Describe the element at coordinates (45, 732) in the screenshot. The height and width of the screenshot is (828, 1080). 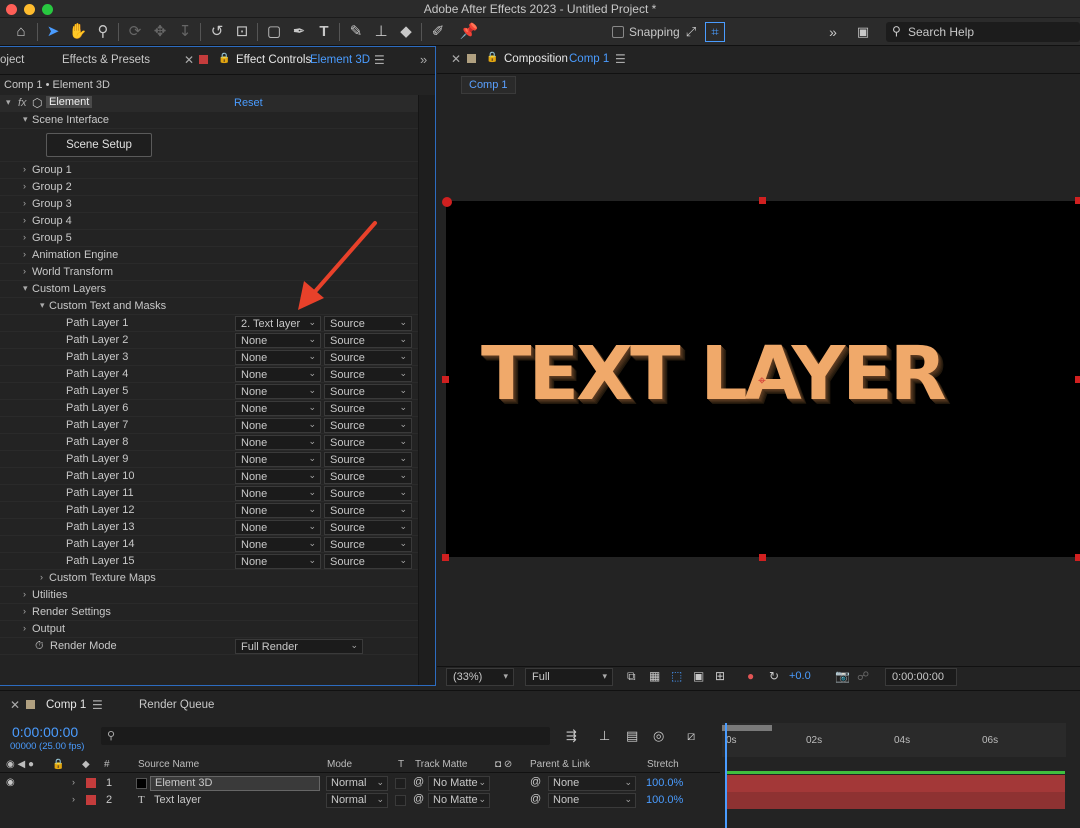
I see `timeline-timecode: 0:00:00:00` at that location.